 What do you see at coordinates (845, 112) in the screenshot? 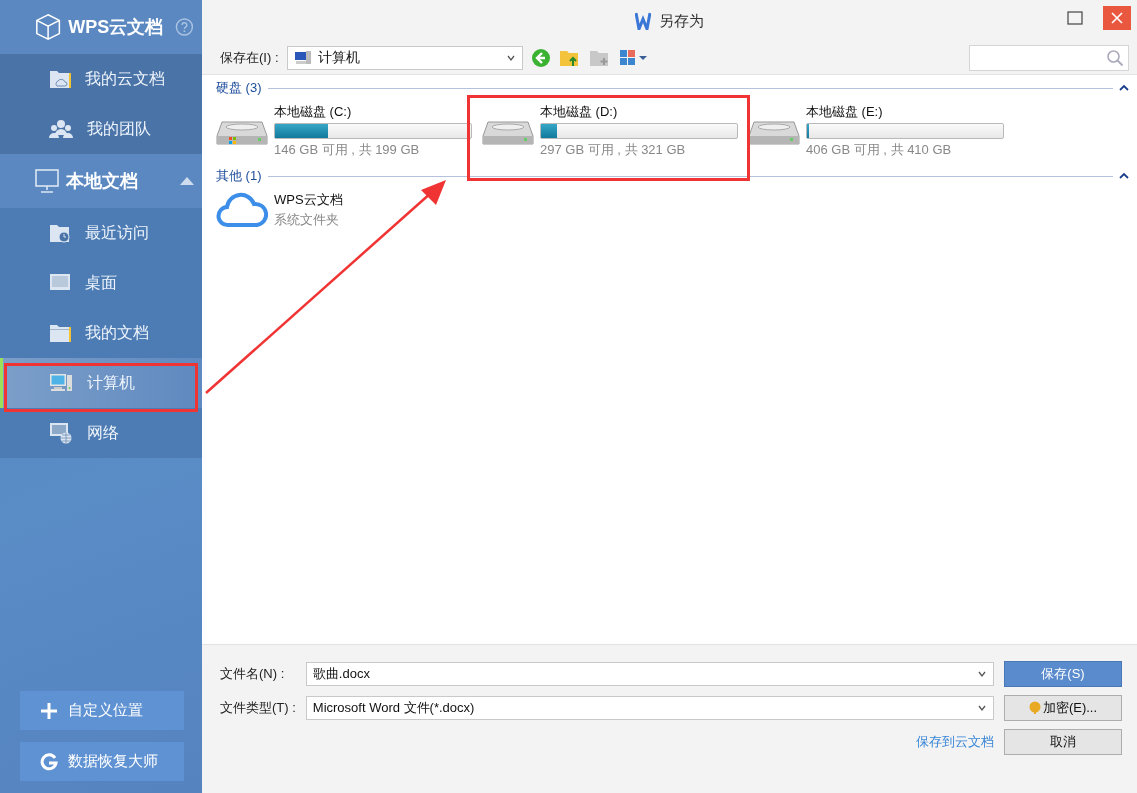
I see `drive-name: 本地磁盘 (E:)` at bounding box center [845, 112].